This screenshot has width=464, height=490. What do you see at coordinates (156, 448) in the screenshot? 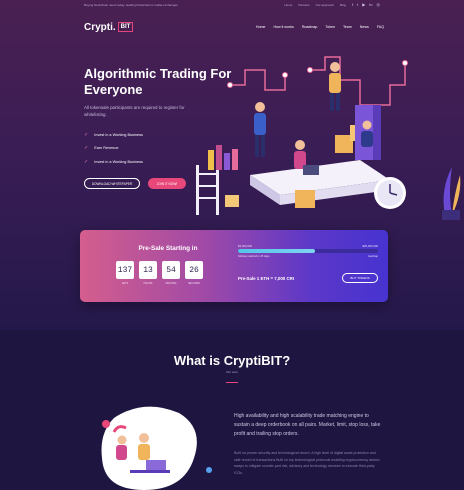
I see `about-illustration` at bounding box center [156, 448].